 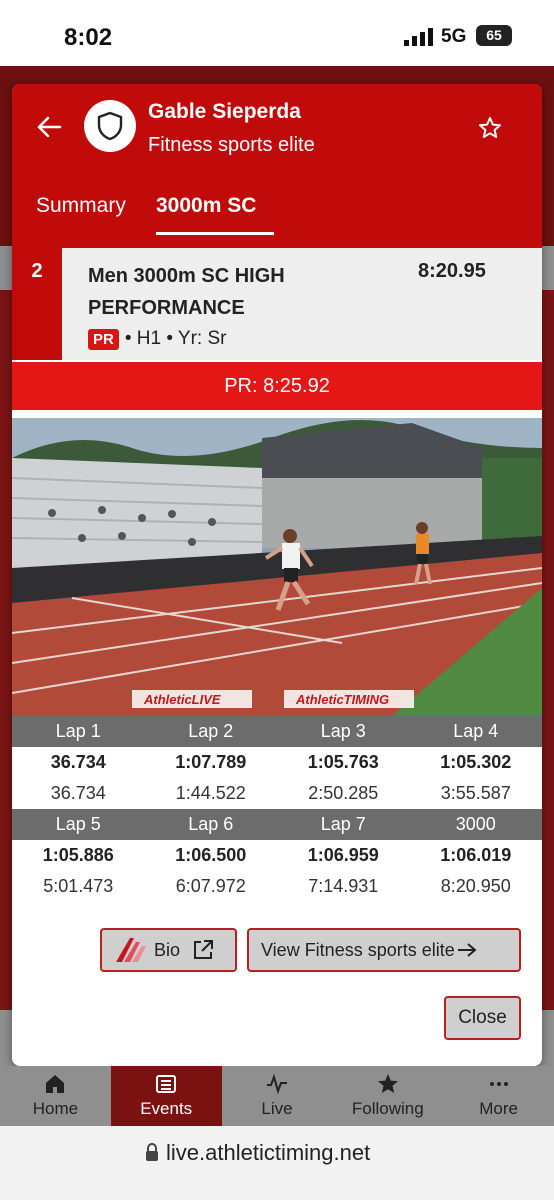 What do you see at coordinates (343, 855) in the screenshot?
I see `split-lap-time: 1:06.959` at bounding box center [343, 855].